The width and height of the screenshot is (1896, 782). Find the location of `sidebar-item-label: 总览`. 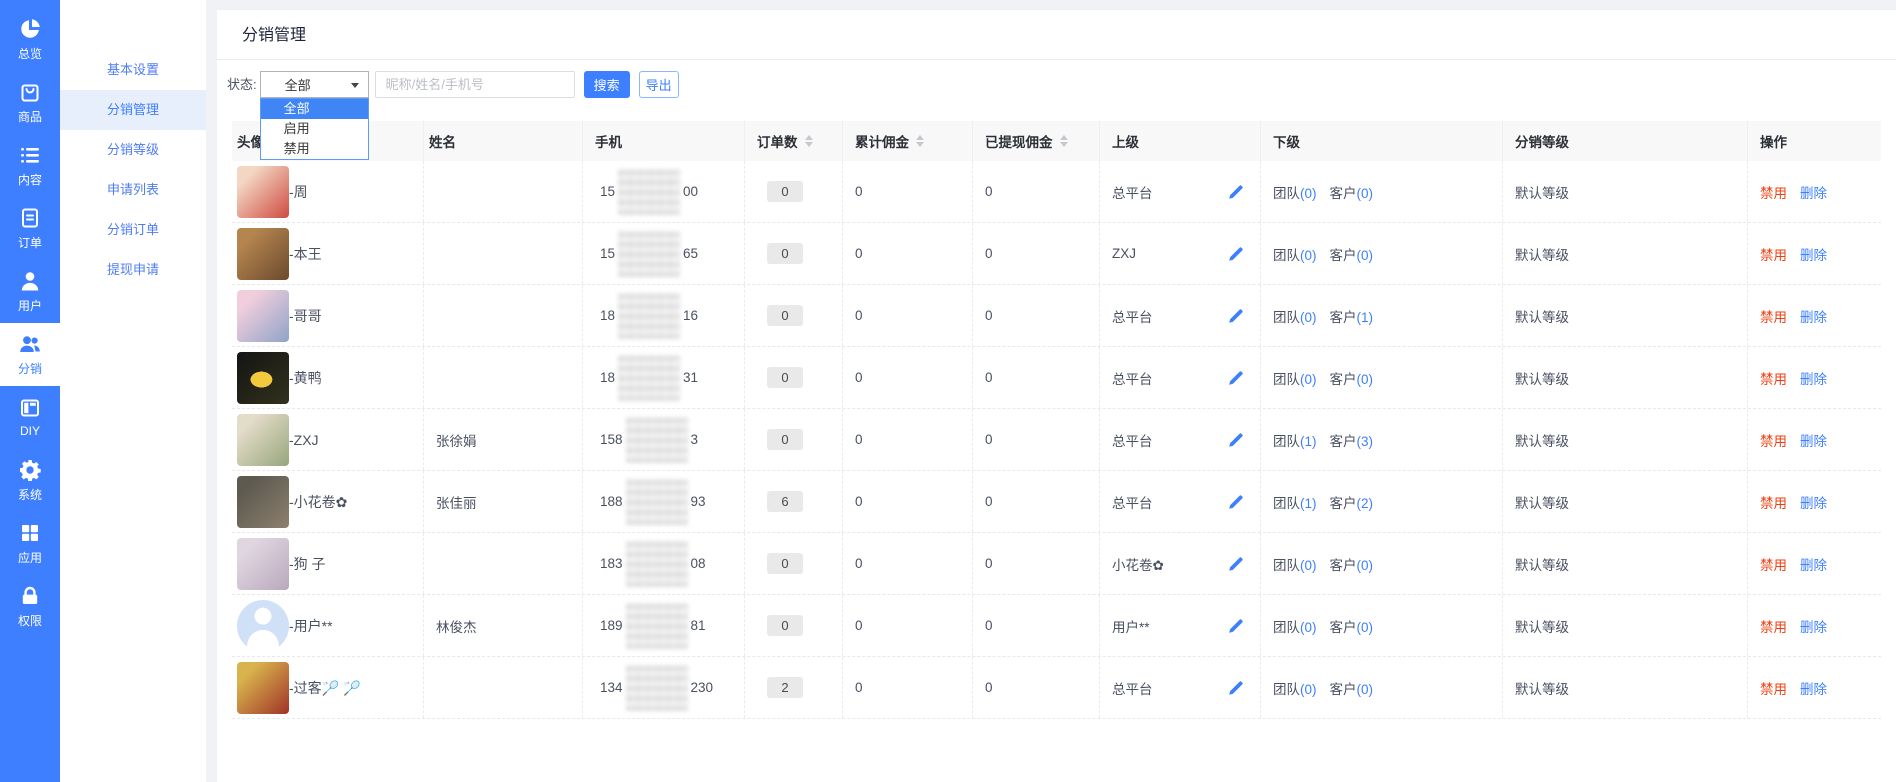

sidebar-item-label: 总览 is located at coordinates (29, 53).